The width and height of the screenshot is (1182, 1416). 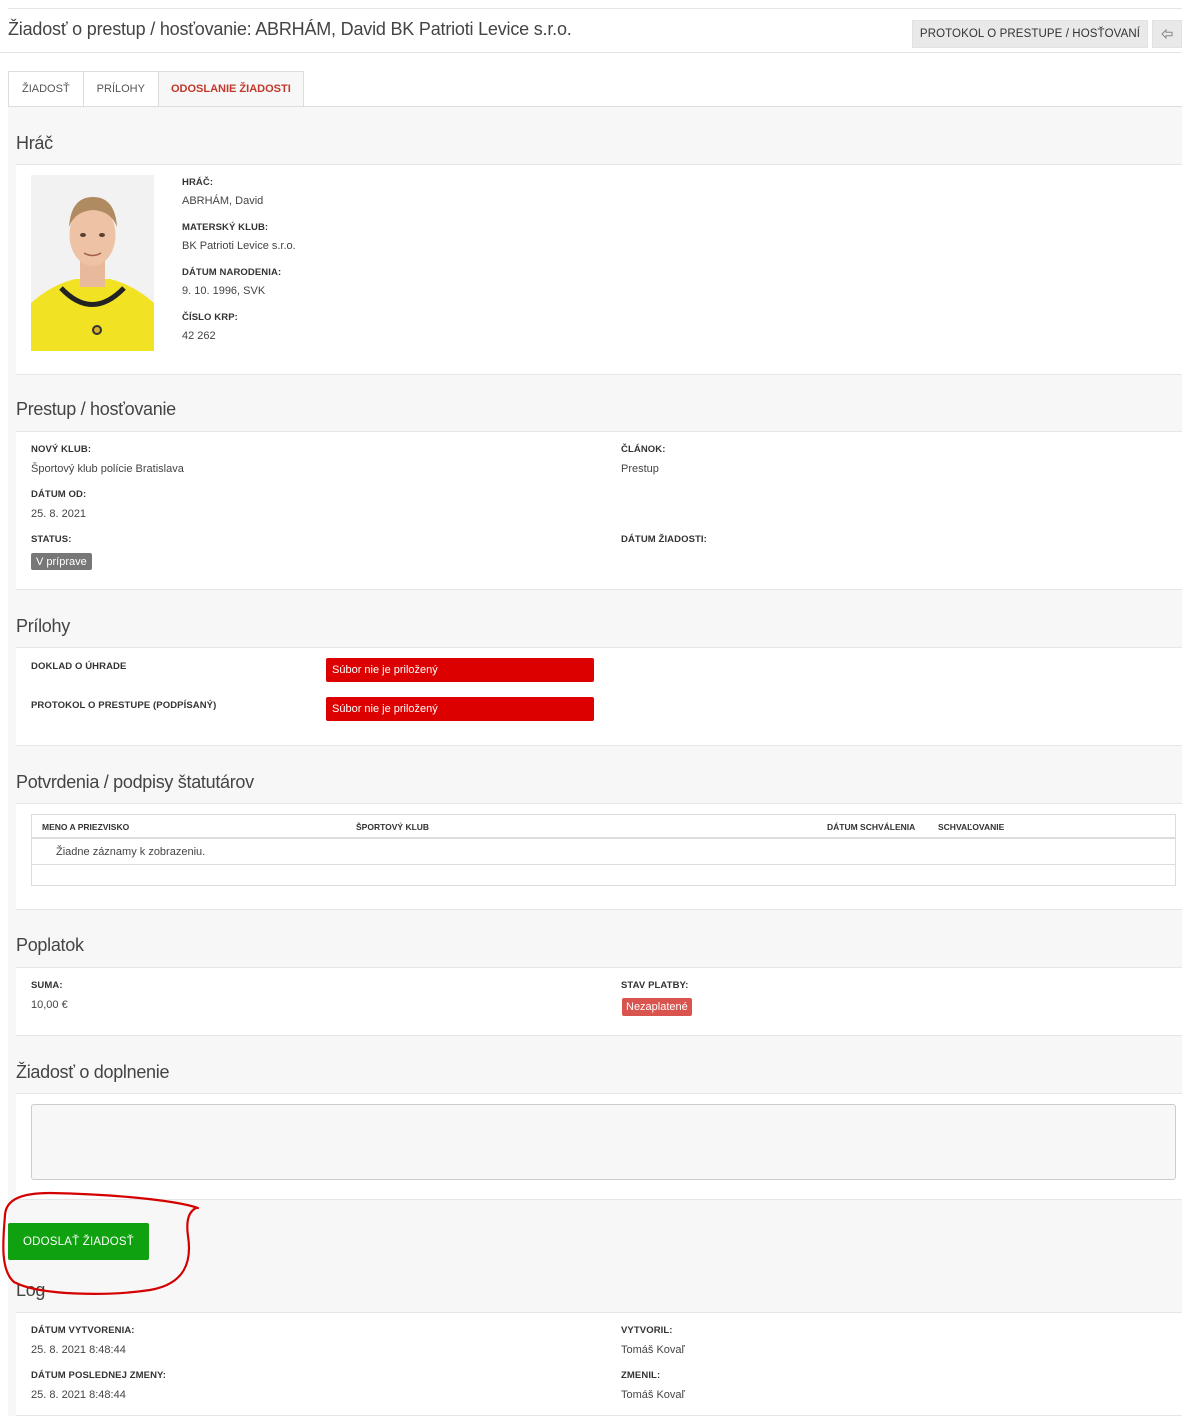 I want to click on fee-amount-label: SUMA:, so click(x=47, y=985).